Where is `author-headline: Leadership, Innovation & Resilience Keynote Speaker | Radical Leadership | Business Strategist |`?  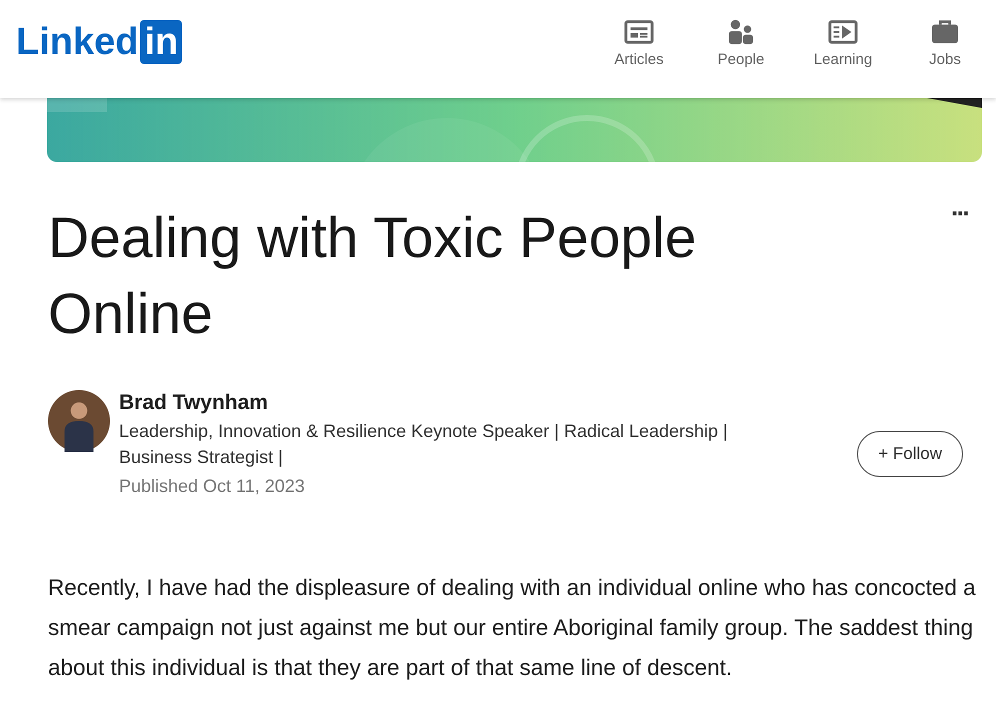 author-headline: Leadership, Innovation & Resilience Keynote Speaker | Radical Leadership | Business Strategist | is located at coordinates (424, 444).